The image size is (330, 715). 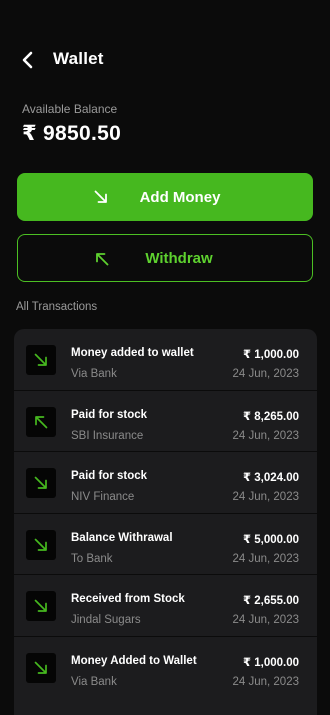 What do you see at coordinates (179, 258) in the screenshot?
I see `withdraw-label: Withdraw` at bounding box center [179, 258].